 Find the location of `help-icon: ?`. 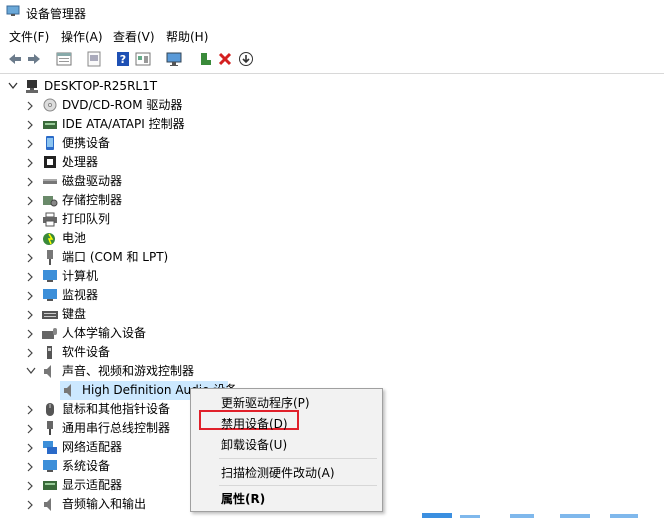

help-icon: ? is located at coordinates (123, 59).